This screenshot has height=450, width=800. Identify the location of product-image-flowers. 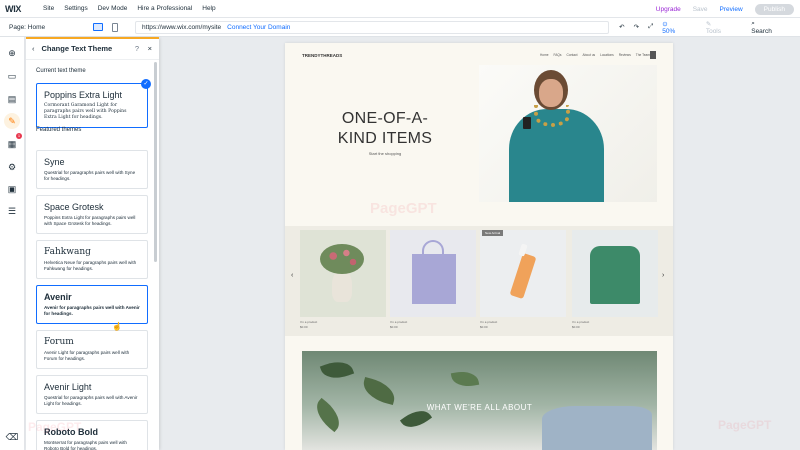
(343, 273).